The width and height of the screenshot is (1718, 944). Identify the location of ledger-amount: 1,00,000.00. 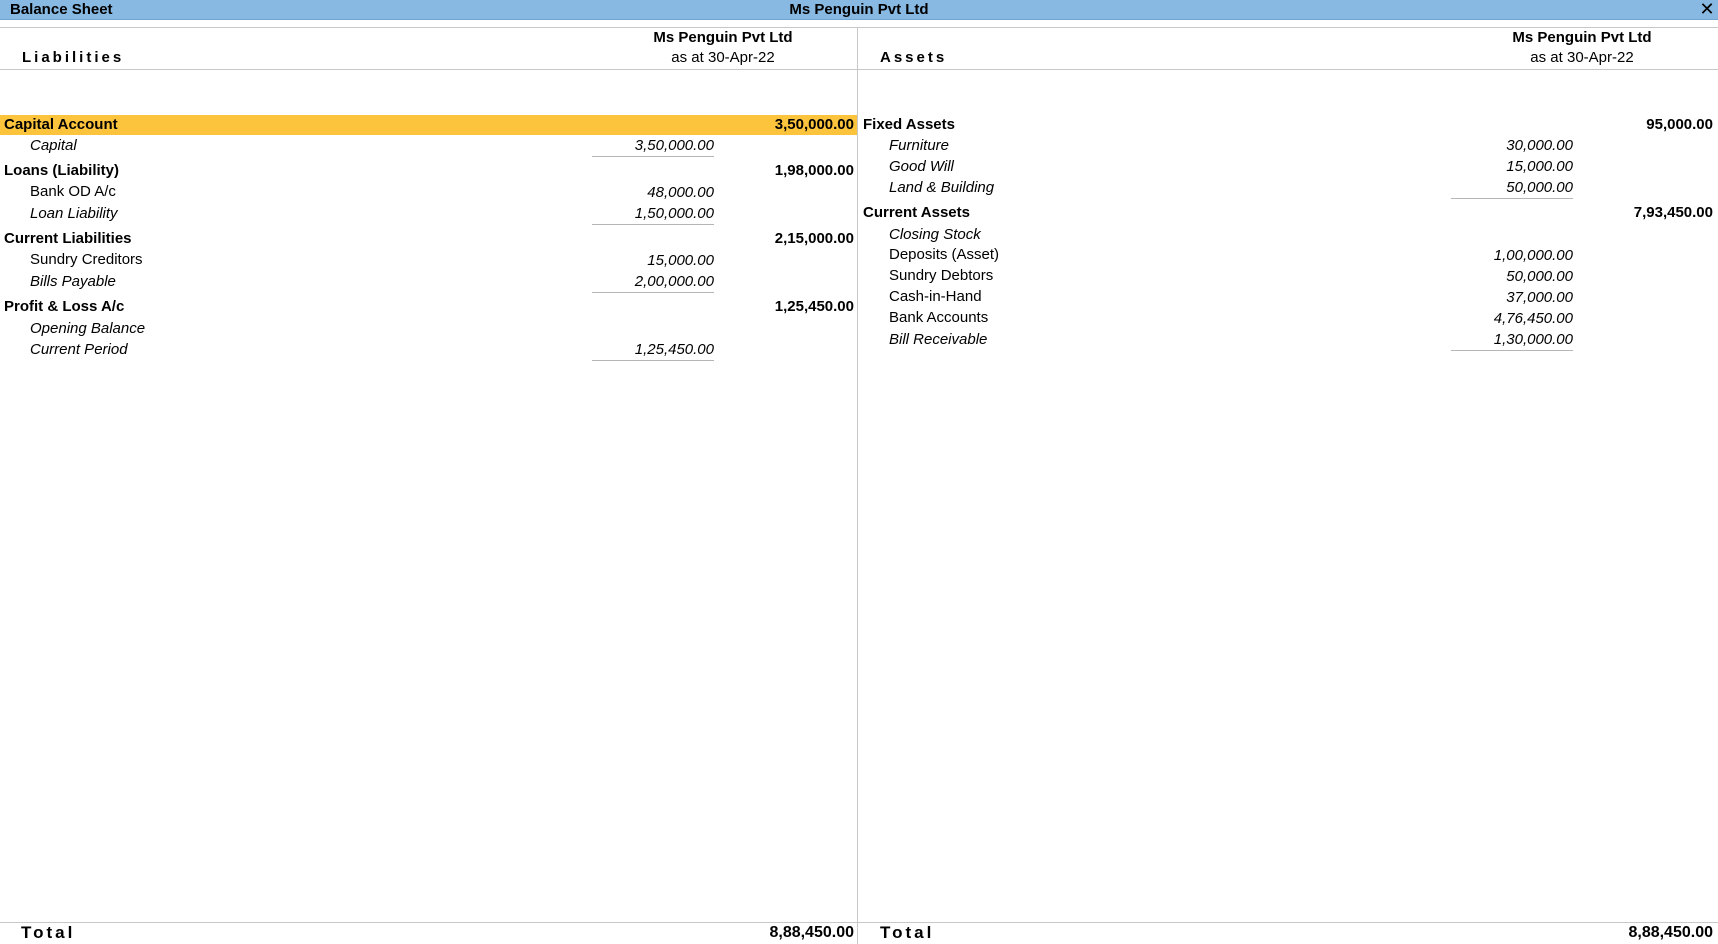
(1533, 255).